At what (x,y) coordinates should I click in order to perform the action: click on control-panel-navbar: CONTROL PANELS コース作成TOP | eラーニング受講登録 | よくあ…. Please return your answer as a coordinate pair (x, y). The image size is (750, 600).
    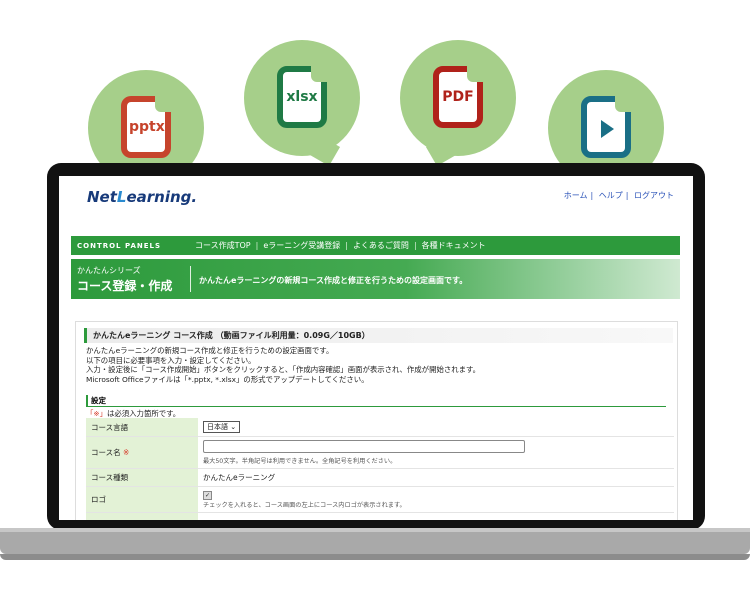
    Looking at the image, I should click on (375, 245).